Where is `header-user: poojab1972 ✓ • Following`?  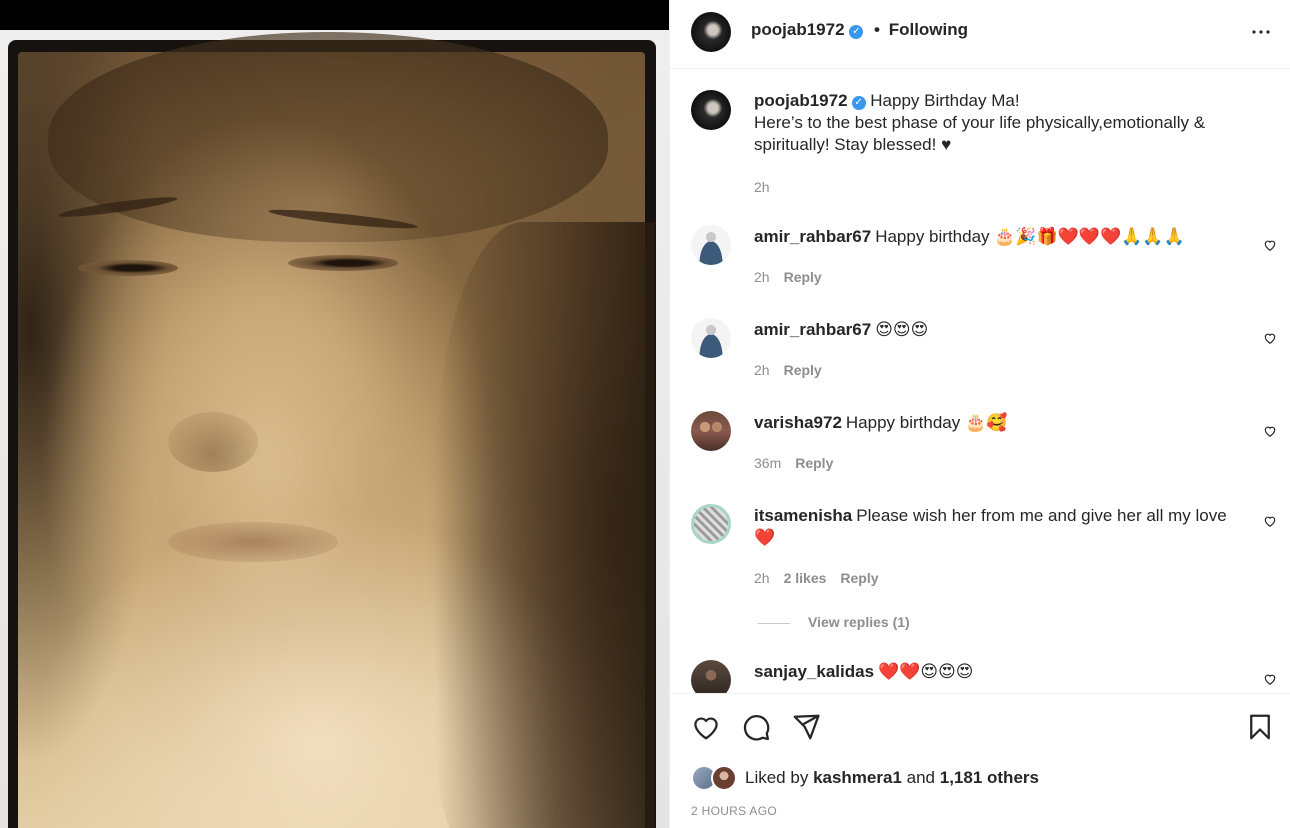
header-user: poojab1972 ✓ • Following is located at coordinates (859, 30).